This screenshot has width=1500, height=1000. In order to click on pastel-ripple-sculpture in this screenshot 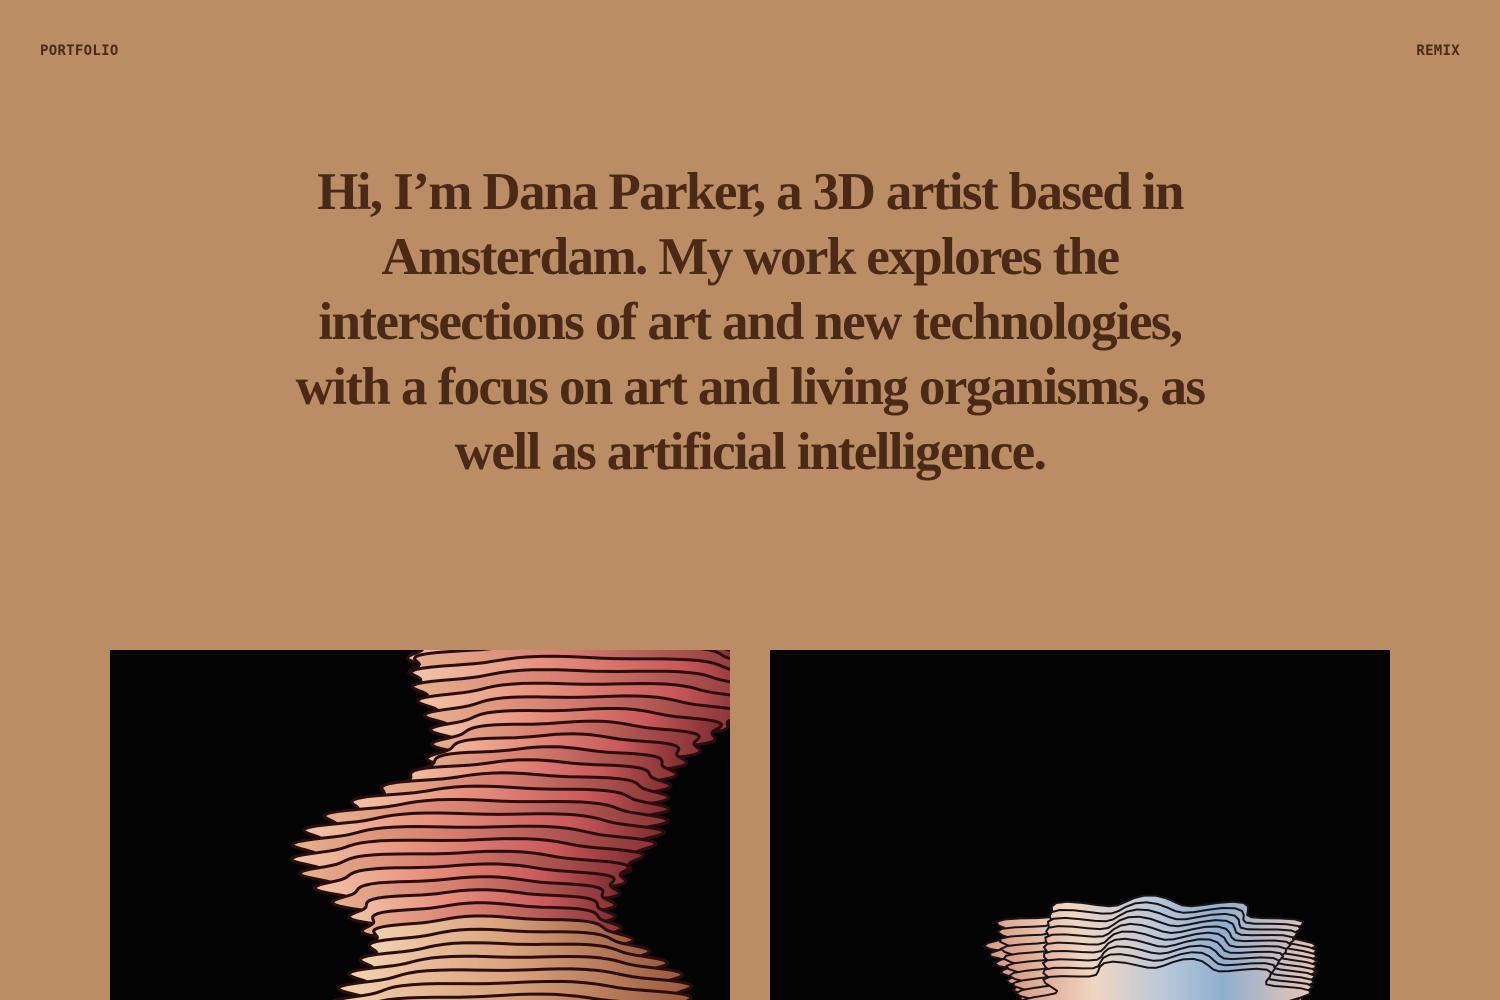, I will do `click(1150, 947)`.